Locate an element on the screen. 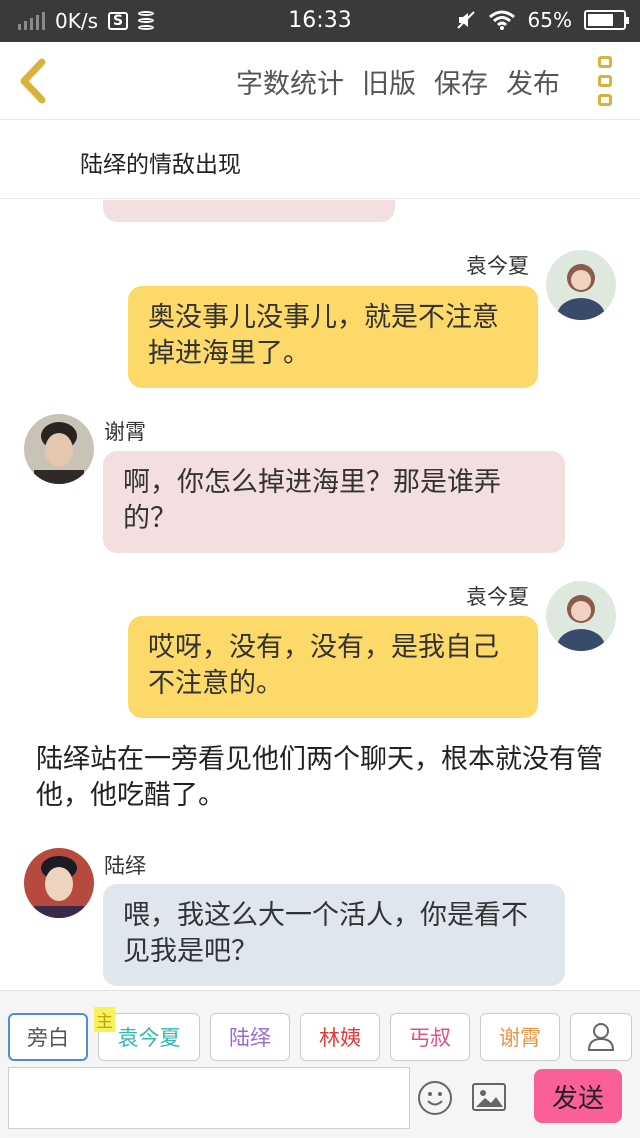 Image resolution: width=640 pixels, height=1138 pixels. message-bubble: 啊，你怎么掉进海里？那是谁弄的？ is located at coordinates (334, 502).